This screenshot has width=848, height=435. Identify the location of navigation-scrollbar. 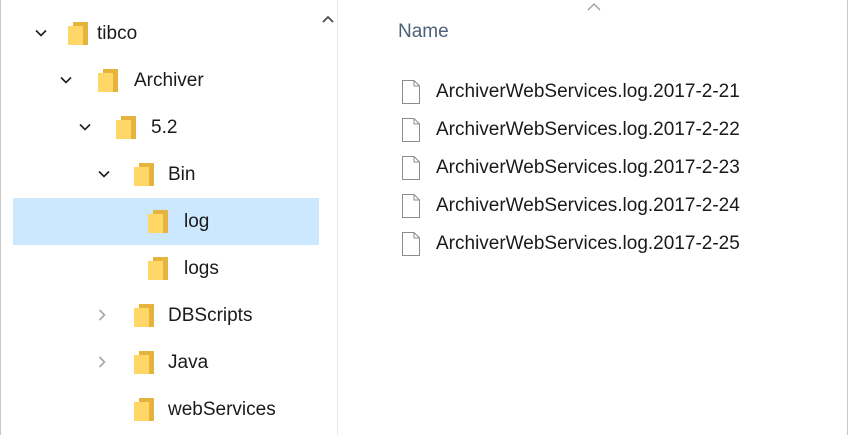
(328, 217).